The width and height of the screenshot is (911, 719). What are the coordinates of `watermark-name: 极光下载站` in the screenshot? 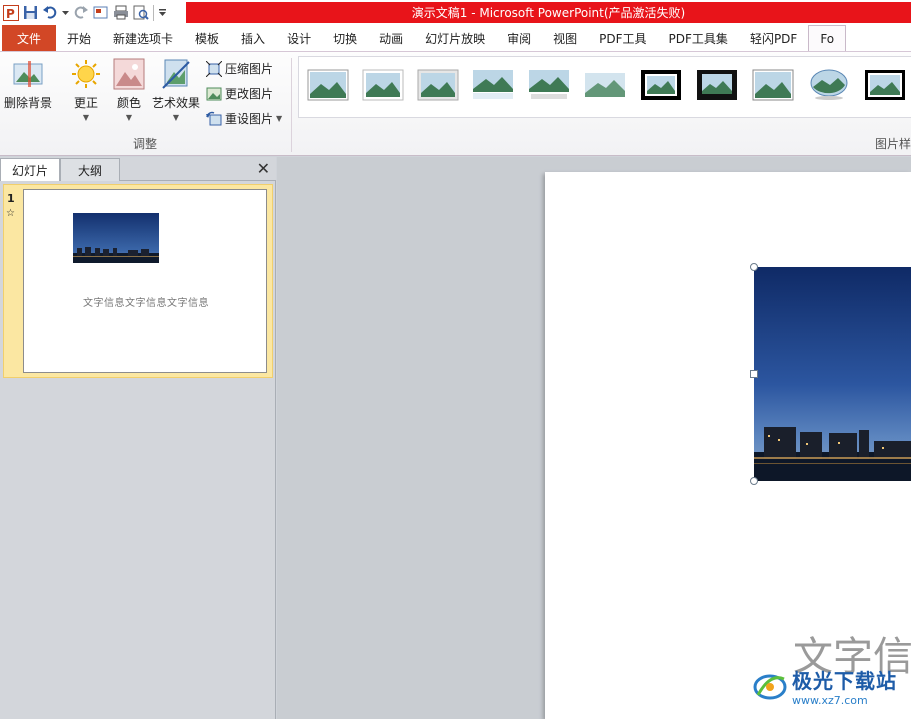 It's located at (844, 681).